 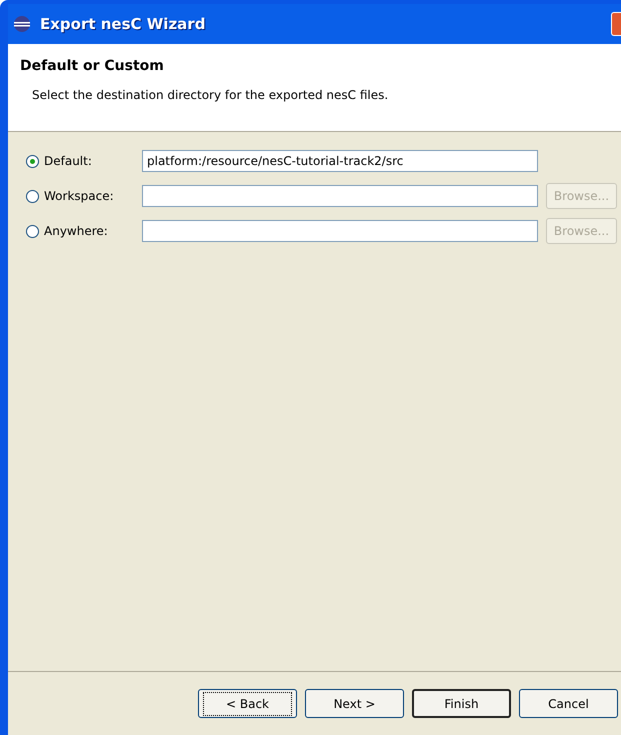 I want to click on option-label: Workspace:, so click(x=79, y=196).